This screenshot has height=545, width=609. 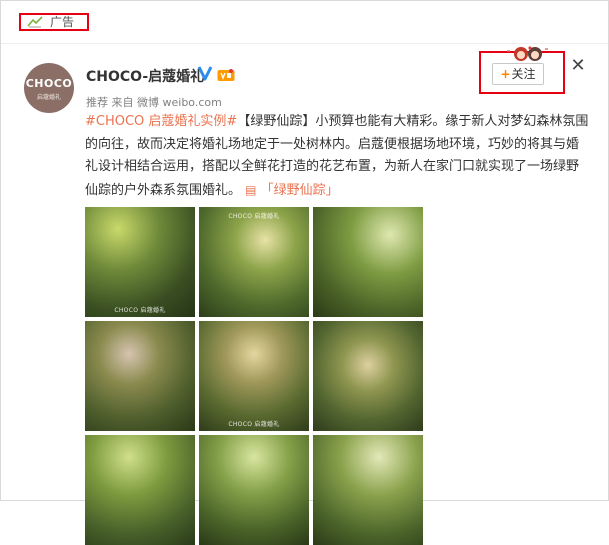 I want to click on close-icon: ✕, so click(x=578, y=66).